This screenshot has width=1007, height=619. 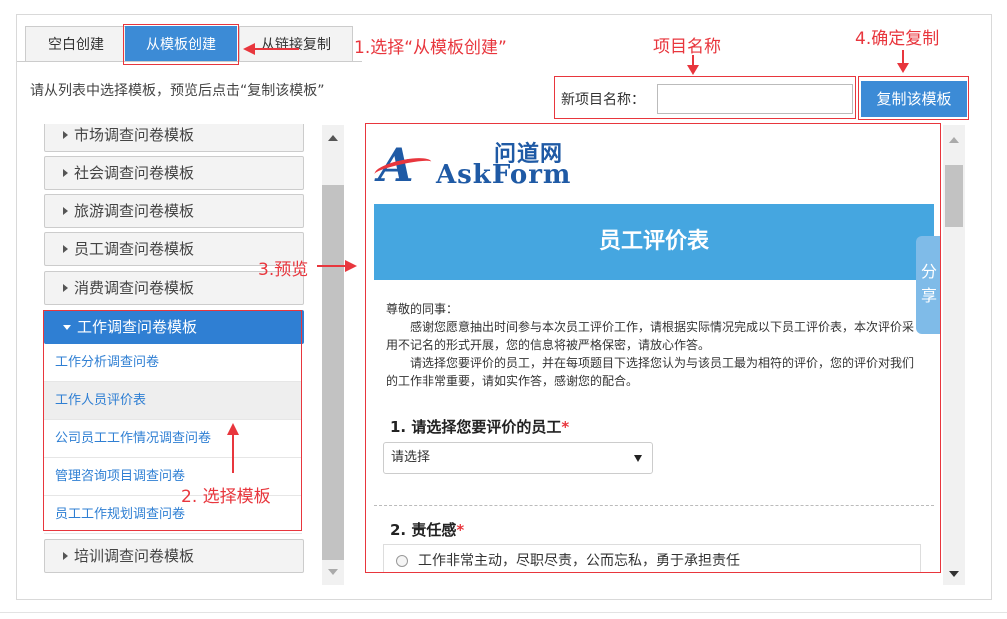 What do you see at coordinates (332, 266) in the screenshot?
I see `annotation-arrow-step3` at bounding box center [332, 266].